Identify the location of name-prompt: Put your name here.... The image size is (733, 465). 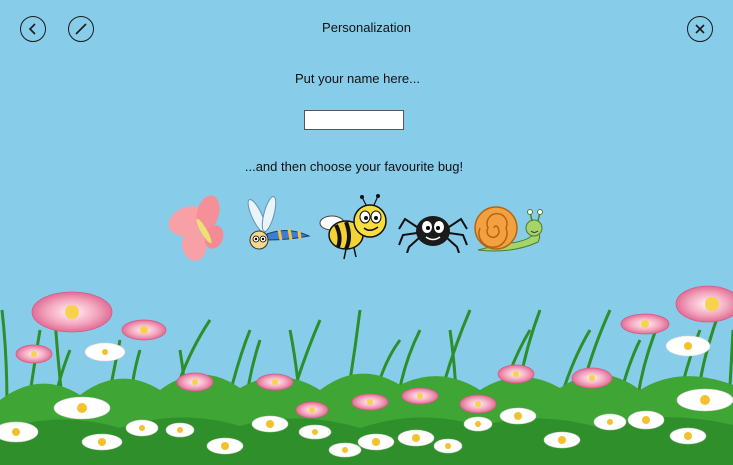
(357, 78).